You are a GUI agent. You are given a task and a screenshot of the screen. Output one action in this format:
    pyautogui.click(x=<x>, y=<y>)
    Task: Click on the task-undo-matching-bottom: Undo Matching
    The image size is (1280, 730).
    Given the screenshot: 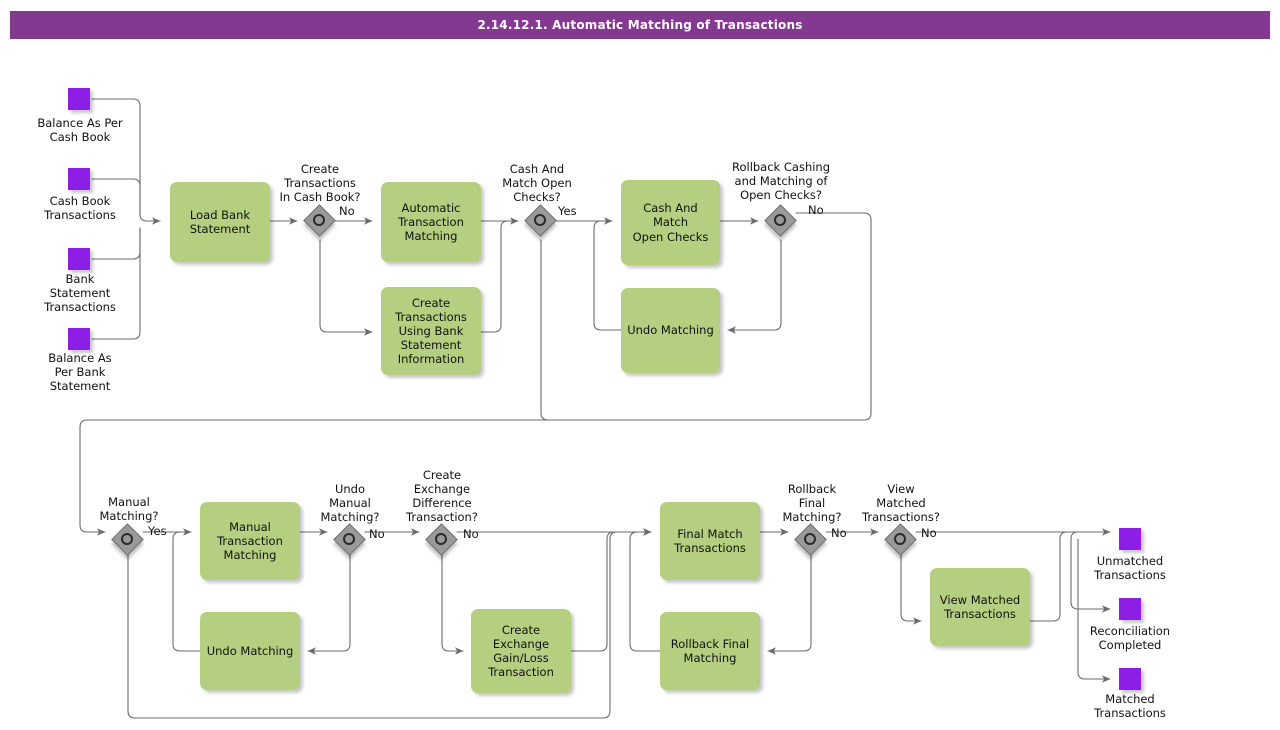 What is the action you would take?
    pyautogui.click(x=250, y=651)
    